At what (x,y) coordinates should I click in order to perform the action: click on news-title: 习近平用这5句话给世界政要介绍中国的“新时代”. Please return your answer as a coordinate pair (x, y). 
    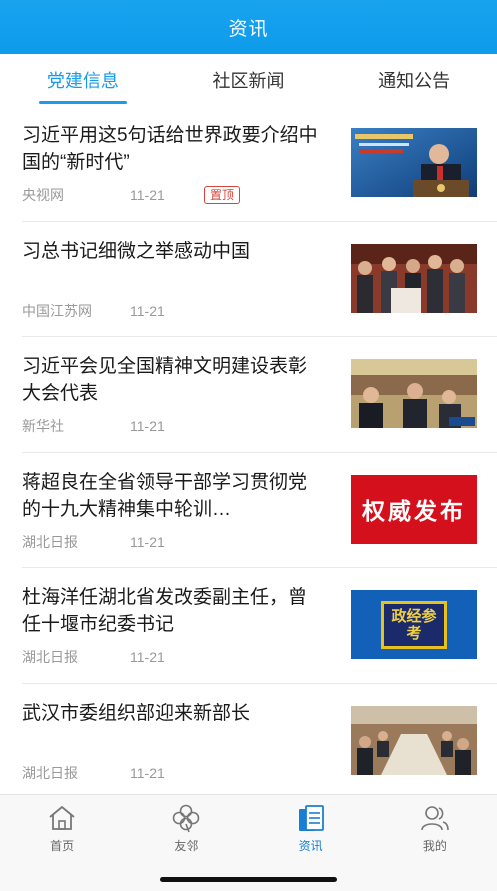
    Looking at the image, I should click on (170, 149).